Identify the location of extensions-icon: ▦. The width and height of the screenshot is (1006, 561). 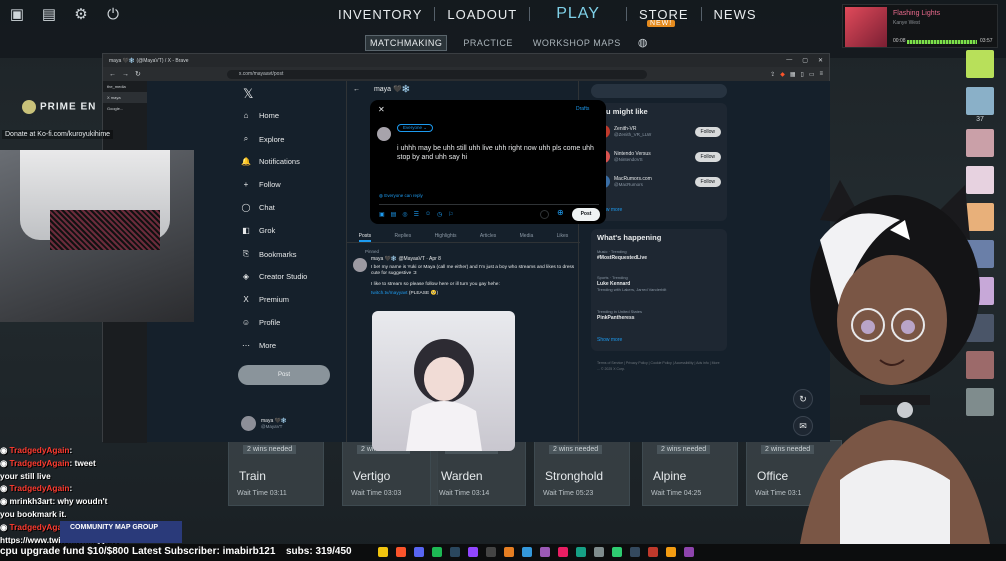
(793, 74).